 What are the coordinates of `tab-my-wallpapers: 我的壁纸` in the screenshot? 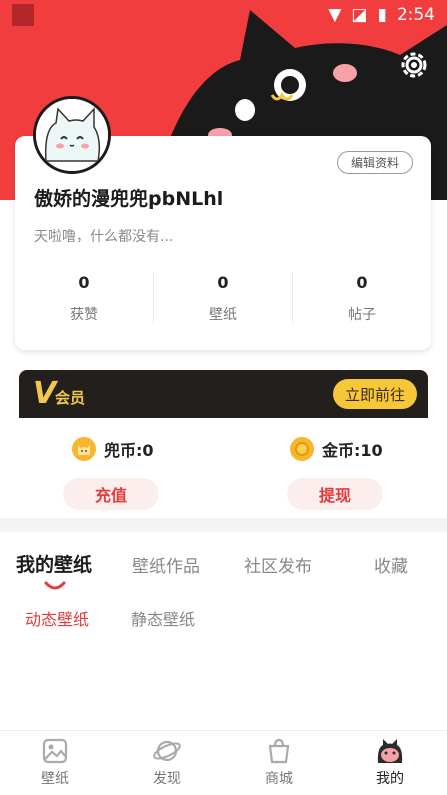 It's located at (54, 563).